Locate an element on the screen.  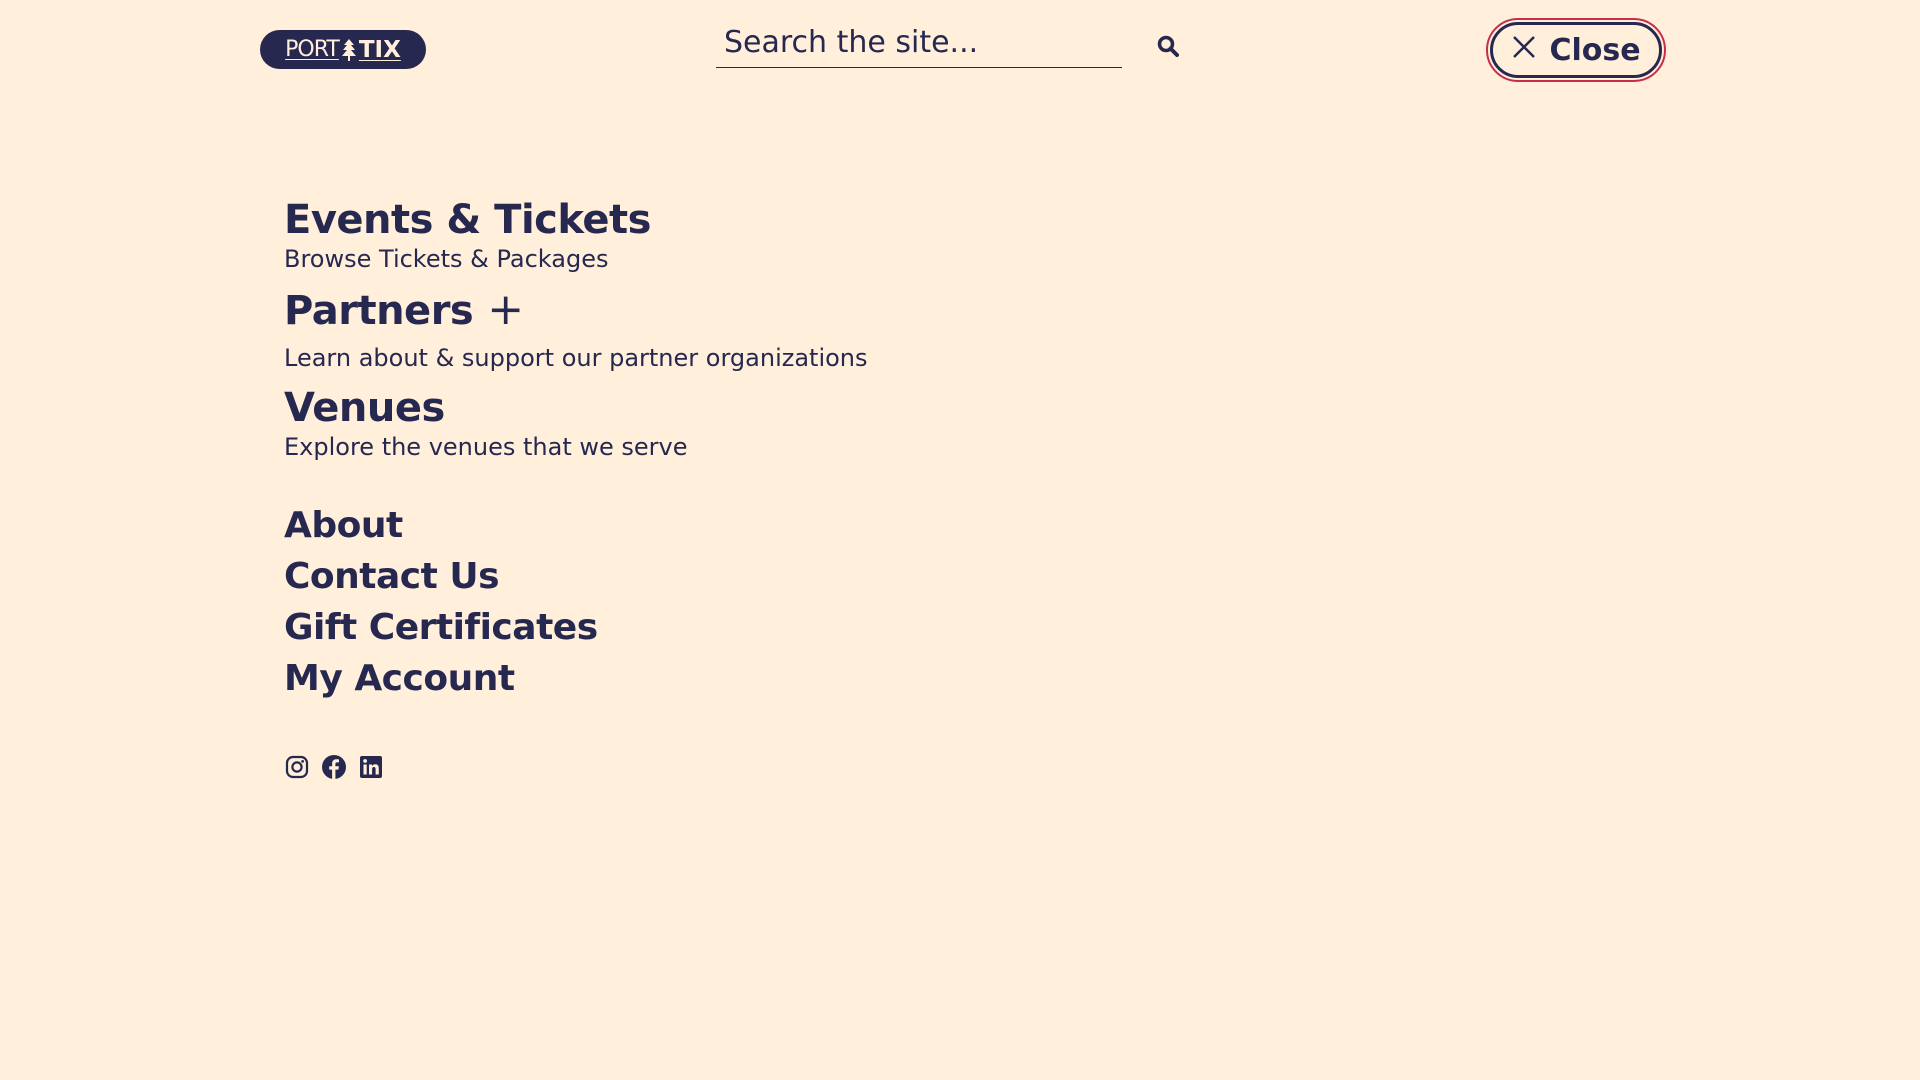
my-account-link: My Account is located at coordinates (441, 678).